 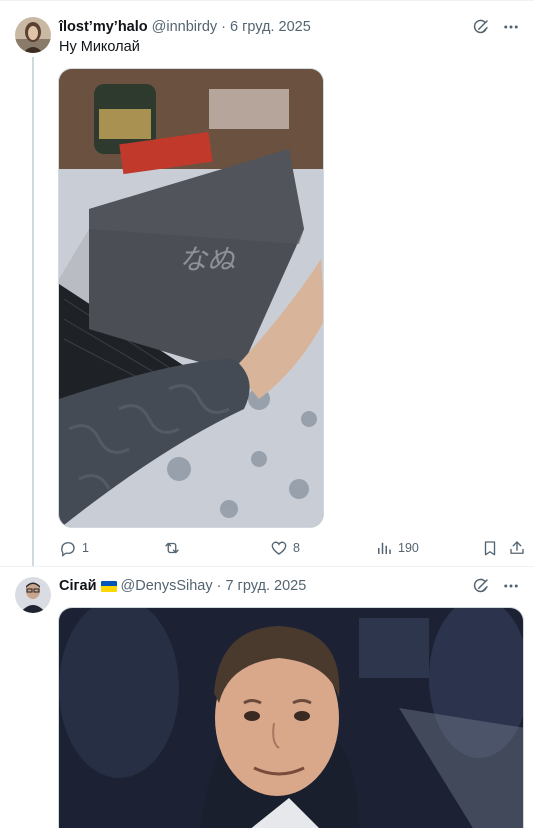 I want to click on user-handle: @DenysSihay, so click(x=167, y=586).